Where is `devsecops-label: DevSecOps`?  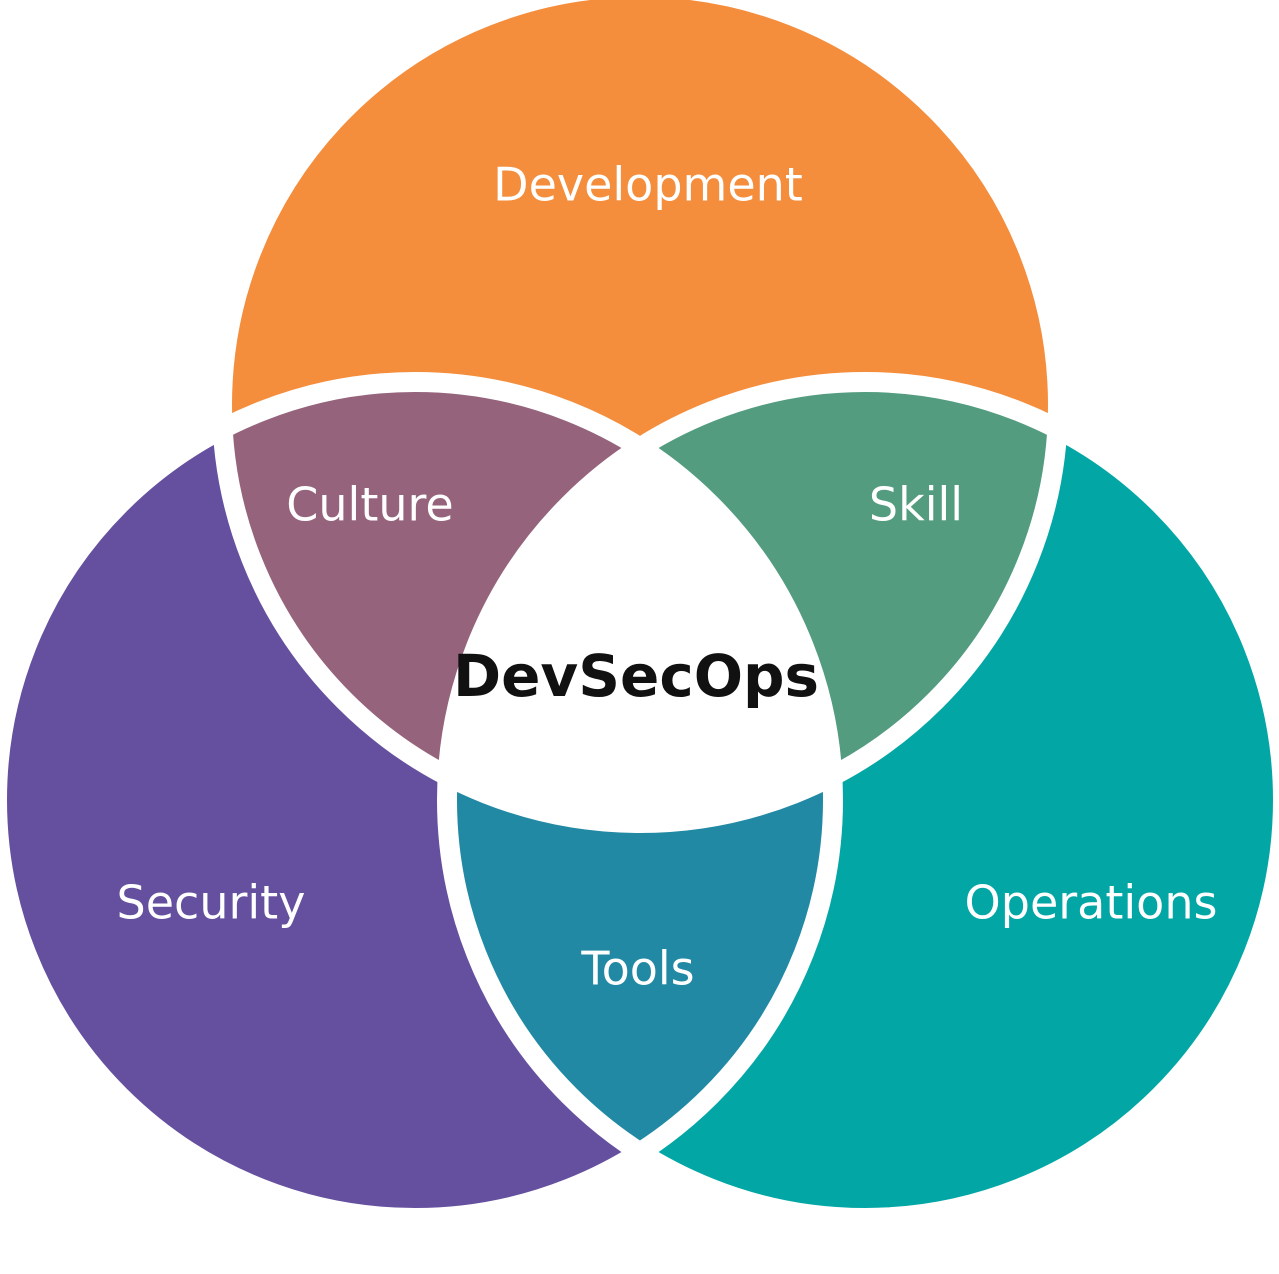
devsecops-label: DevSecOps is located at coordinates (636, 676).